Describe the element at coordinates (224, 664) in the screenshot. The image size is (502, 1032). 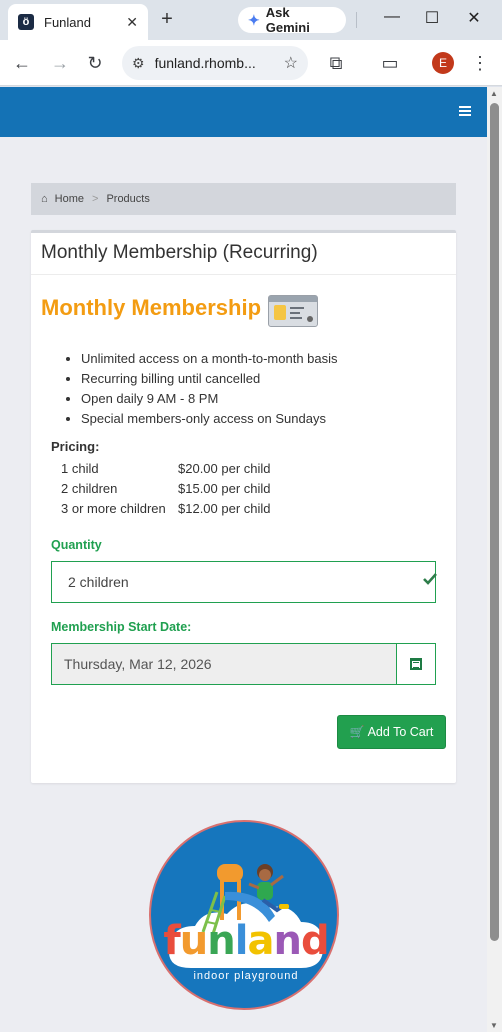
I see `start-date-input: Thursday, Mar 12, 2026` at that location.